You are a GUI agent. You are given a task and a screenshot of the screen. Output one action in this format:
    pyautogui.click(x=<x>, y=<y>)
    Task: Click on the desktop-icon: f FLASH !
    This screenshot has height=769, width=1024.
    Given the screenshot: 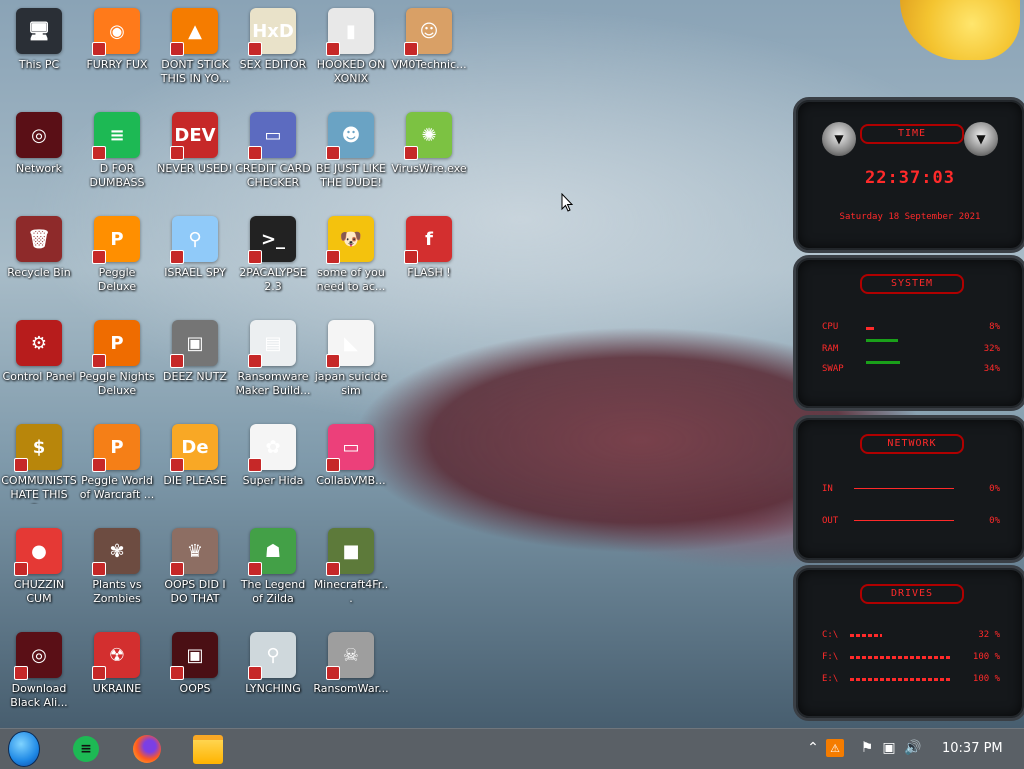 What is the action you would take?
    pyautogui.click(x=429, y=263)
    